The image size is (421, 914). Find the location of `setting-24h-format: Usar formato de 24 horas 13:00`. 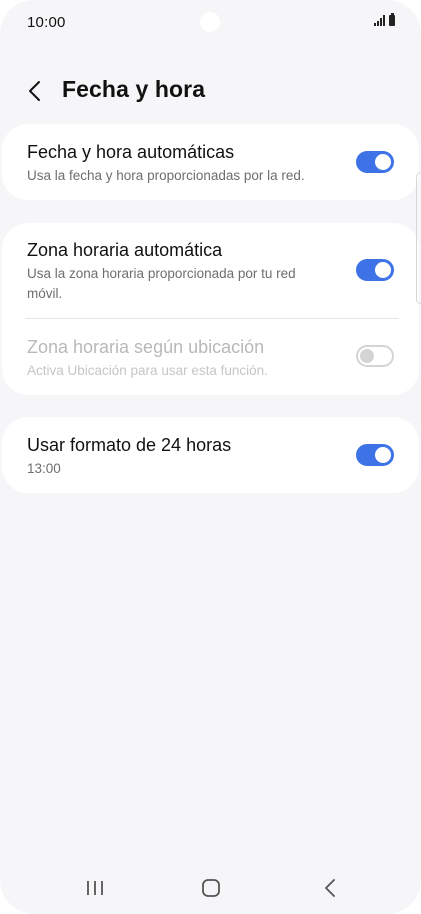

setting-24h-format: Usar formato de 24 horas 13:00 is located at coordinates (210, 455).